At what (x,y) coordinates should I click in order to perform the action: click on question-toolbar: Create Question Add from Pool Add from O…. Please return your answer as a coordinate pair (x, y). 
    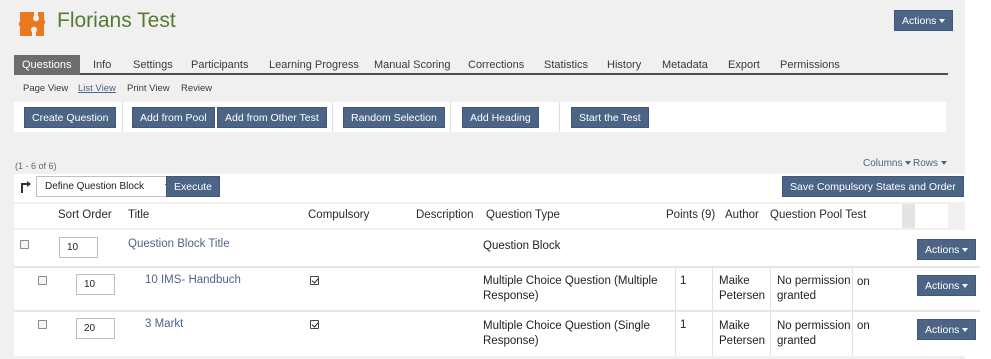
    Looking at the image, I should click on (480, 117).